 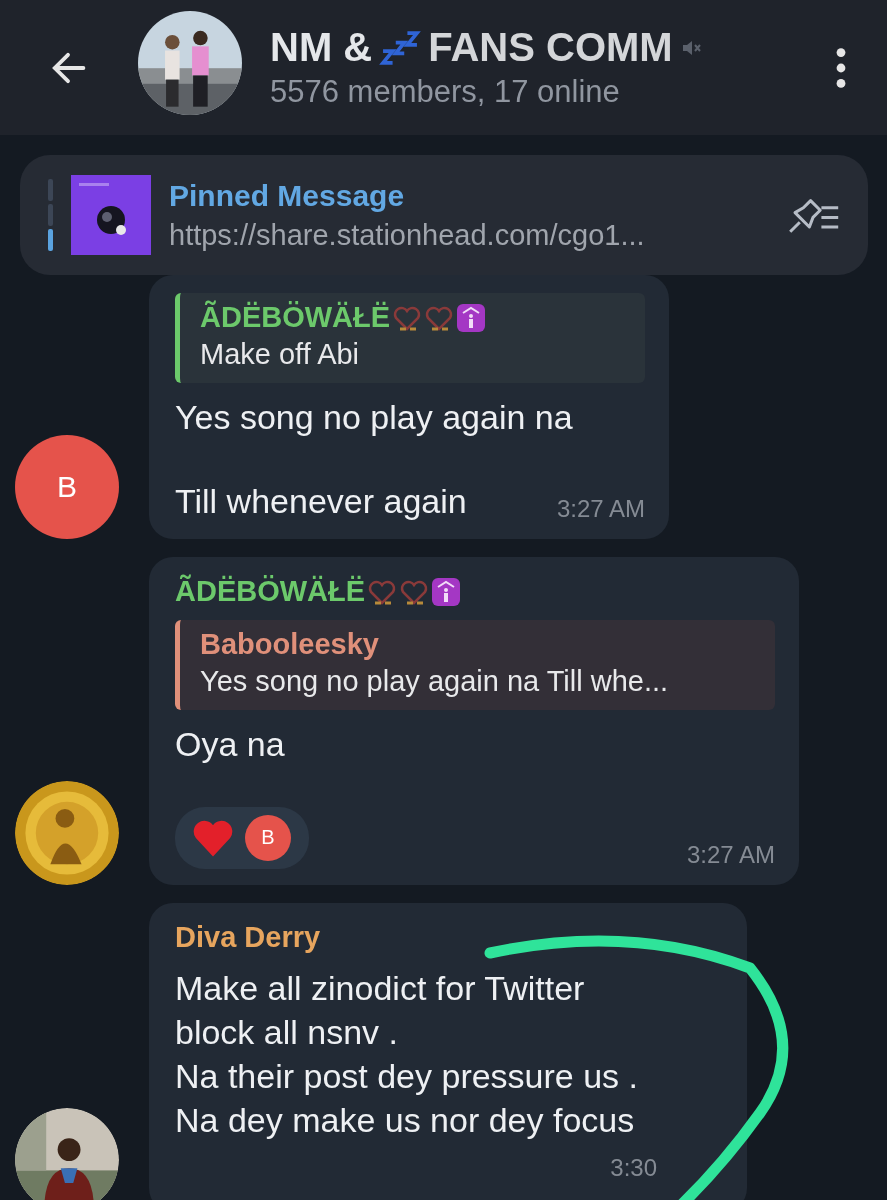 I want to click on member-count: 5576 members, 17 online, so click(x=445, y=92).